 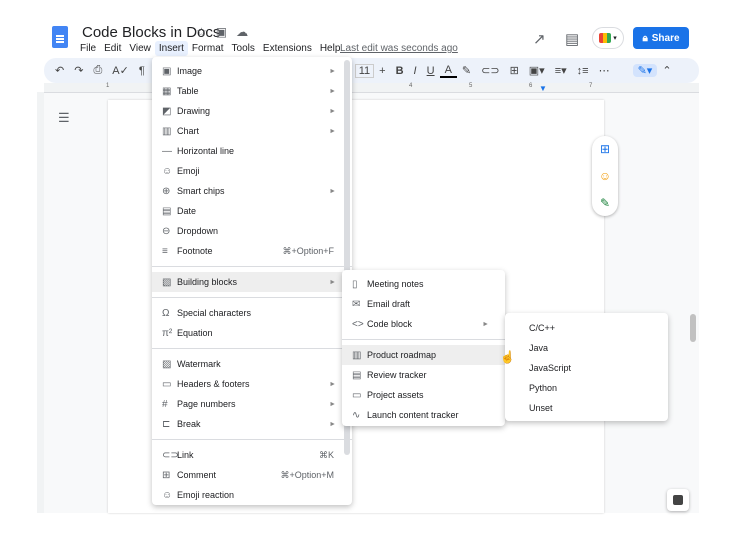 What do you see at coordinates (199, 364) in the screenshot?
I see `menu-item-label: Watermark` at bounding box center [199, 364].